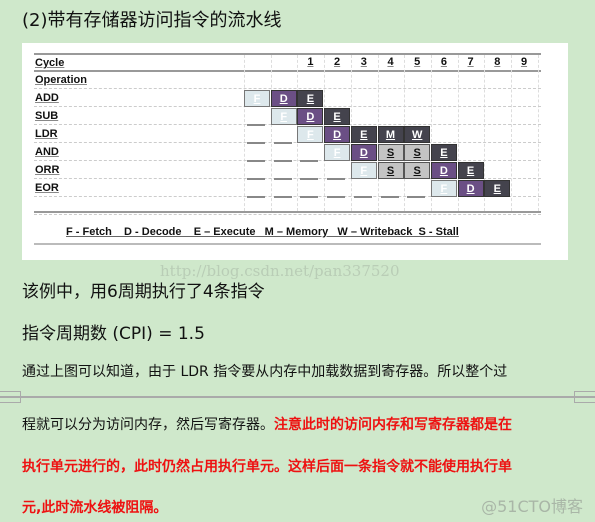 This screenshot has width=595, height=522. I want to click on instruction-label: AND, so click(47, 152).